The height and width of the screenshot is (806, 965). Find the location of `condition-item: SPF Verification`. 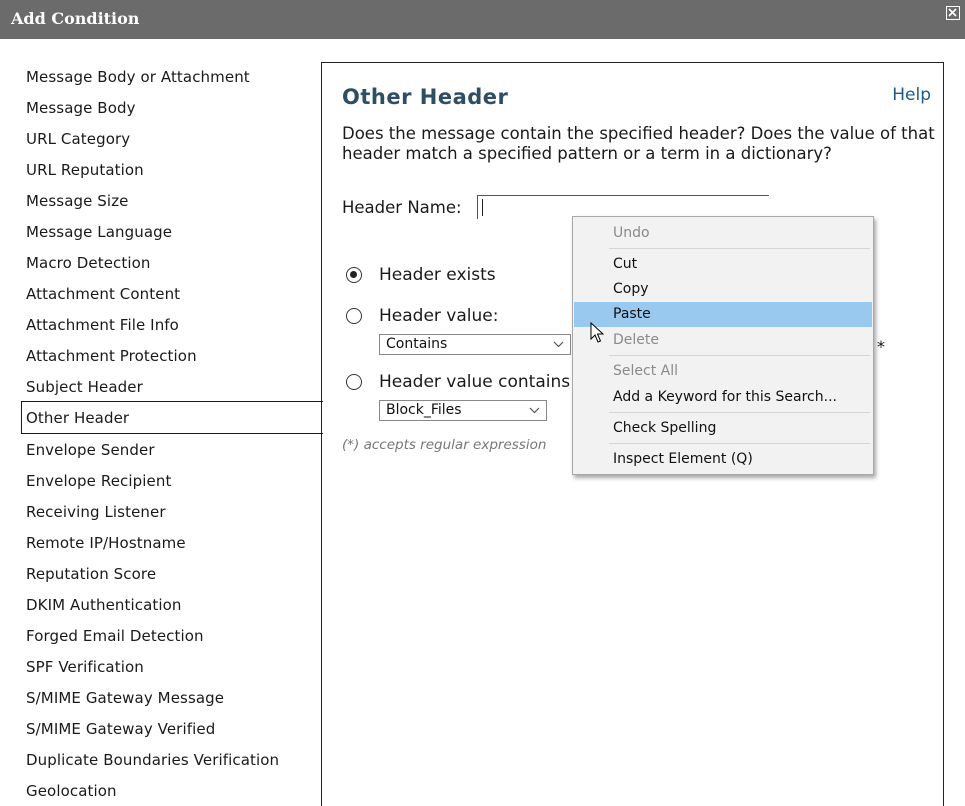

condition-item: SPF Verification is located at coordinates (85, 667).